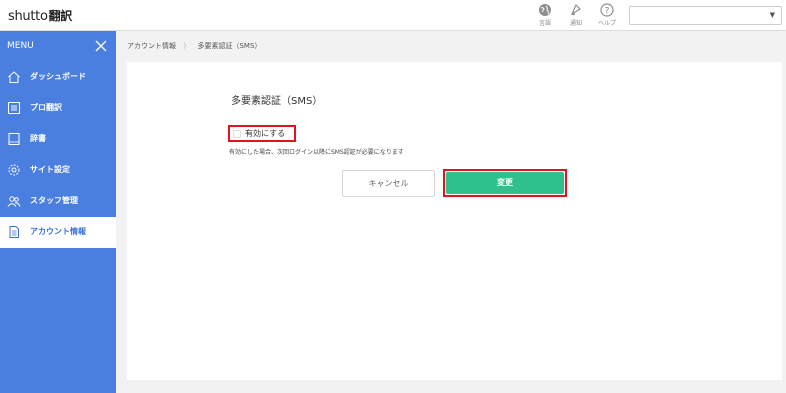 The image size is (786, 393). Describe the element at coordinates (606, 23) in the screenshot. I see `help-label: ヘルプ` at that location.